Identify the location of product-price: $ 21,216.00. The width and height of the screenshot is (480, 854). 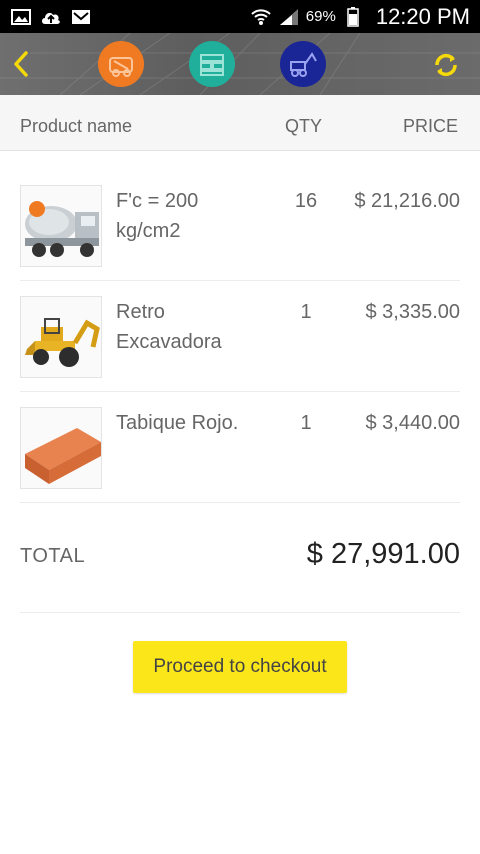
(407, 201).